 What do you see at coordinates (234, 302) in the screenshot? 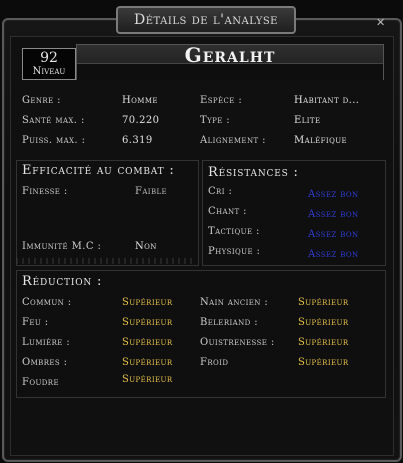
I see `reduction-label-nain-ancien: Nain ancien :` at bounding box center [234, 302].